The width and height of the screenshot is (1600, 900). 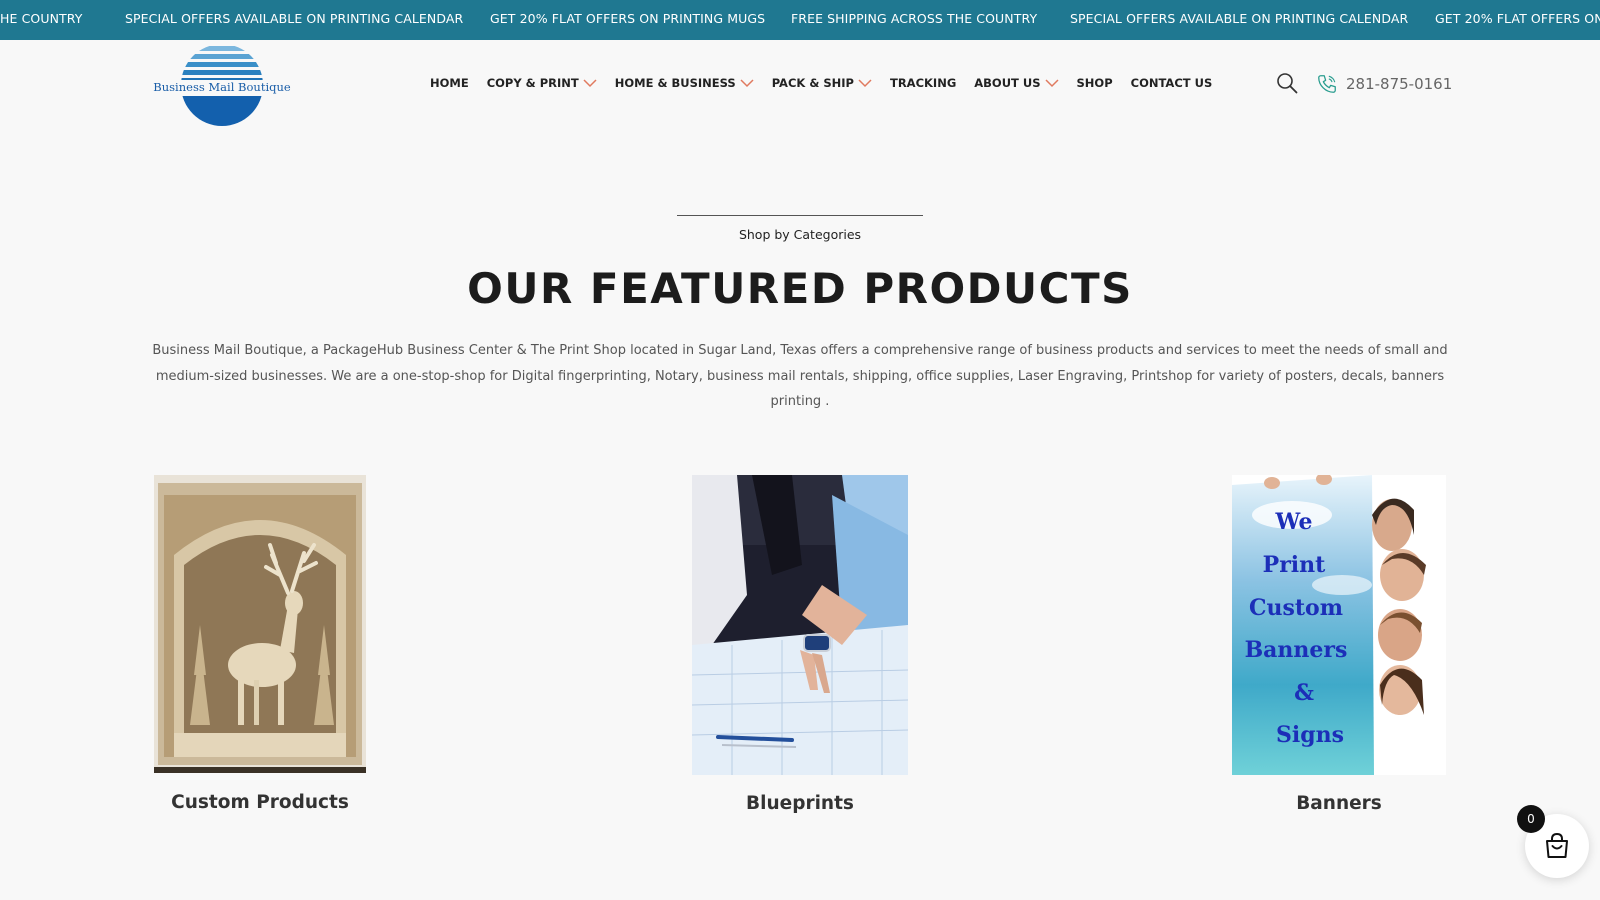 I want to click on banner-image-text: Banners, so click(x=1296, y=650).